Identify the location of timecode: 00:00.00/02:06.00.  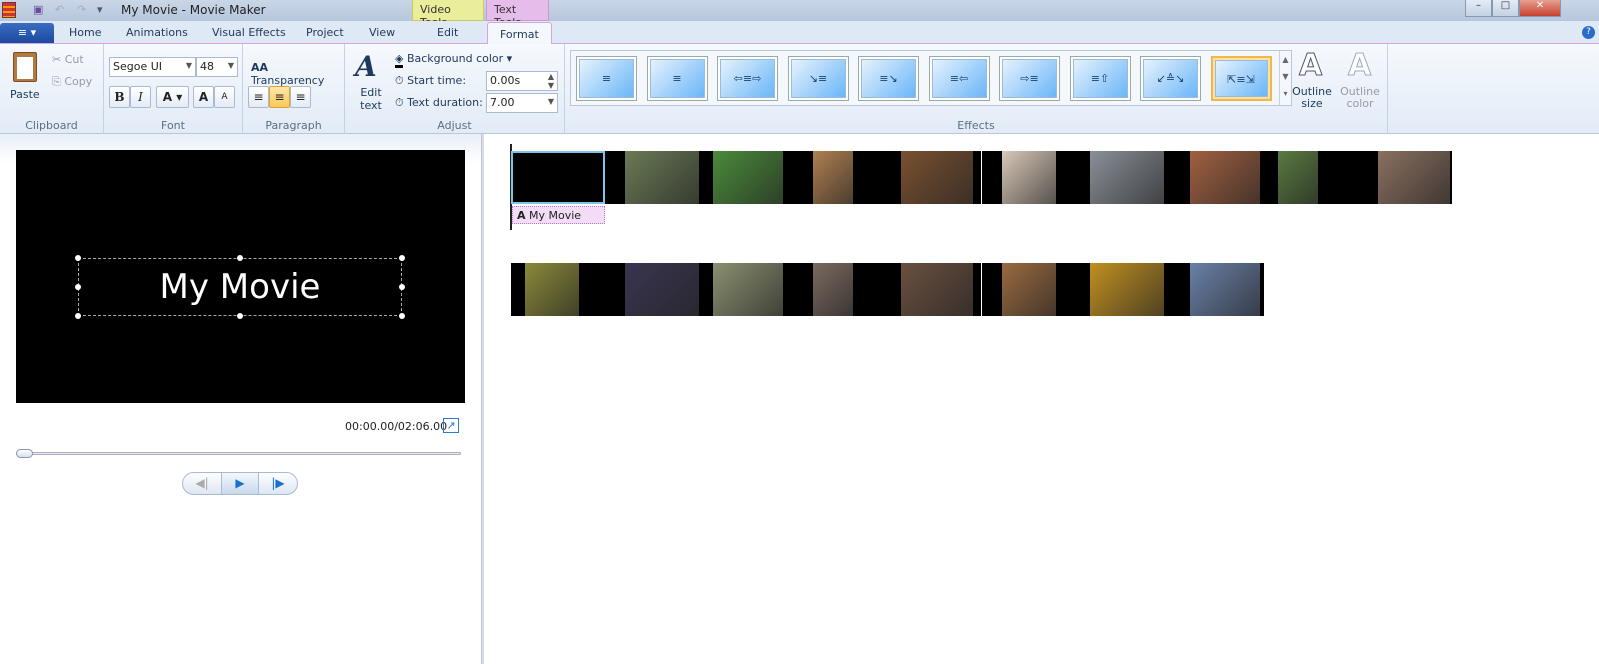
(396, 426).